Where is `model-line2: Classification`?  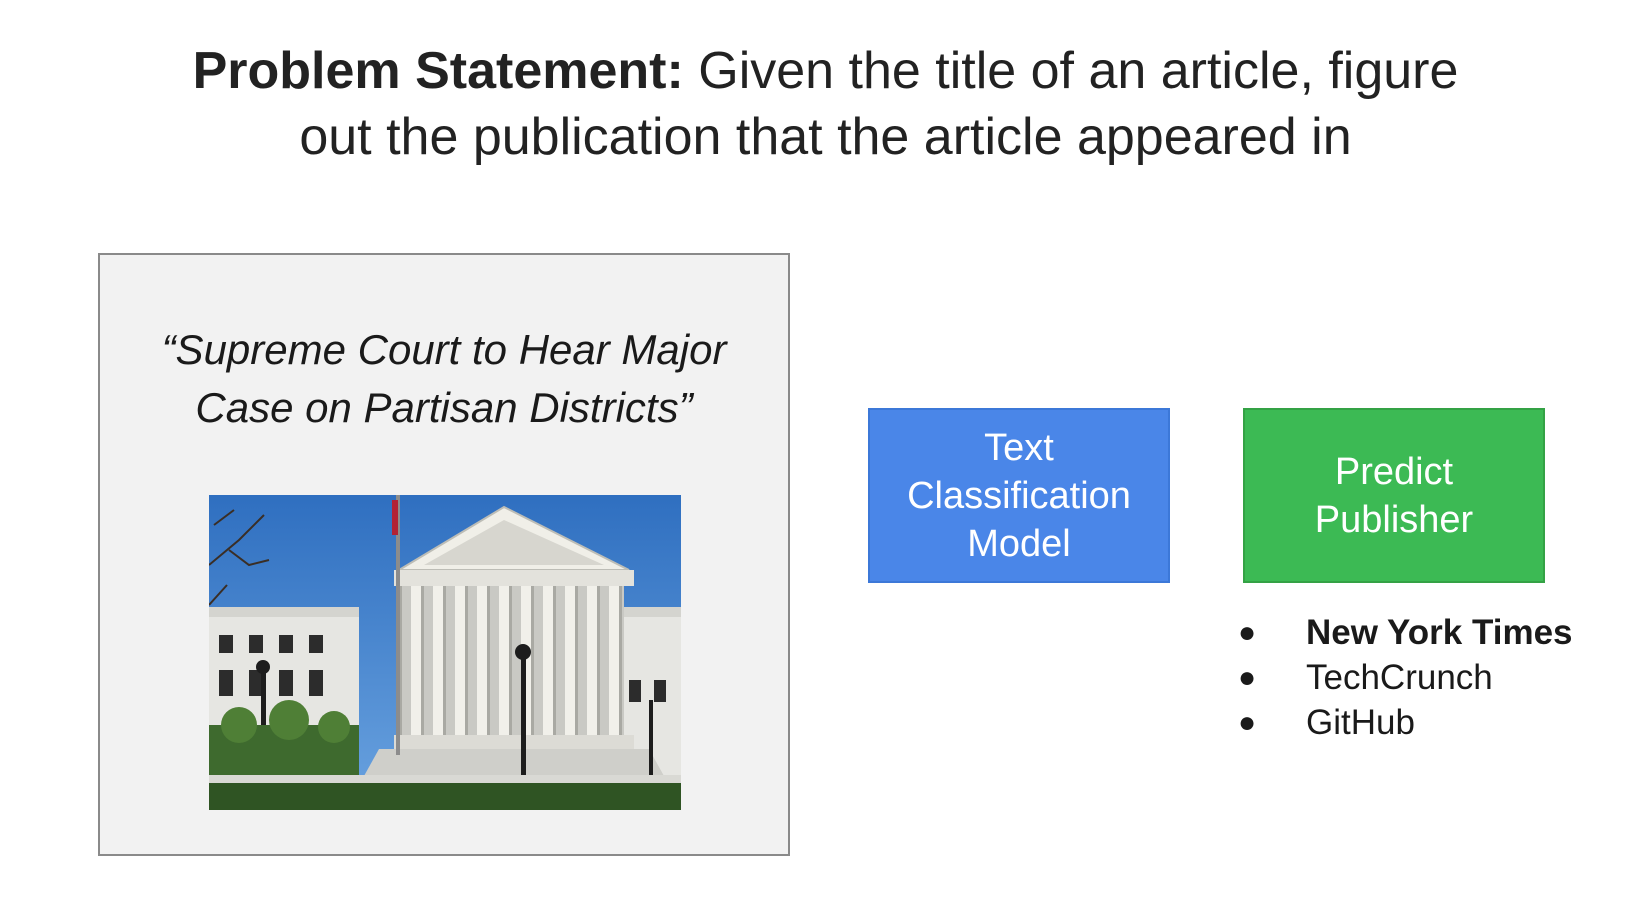
model-line2: Classification is located at coordinates (1019, 495).